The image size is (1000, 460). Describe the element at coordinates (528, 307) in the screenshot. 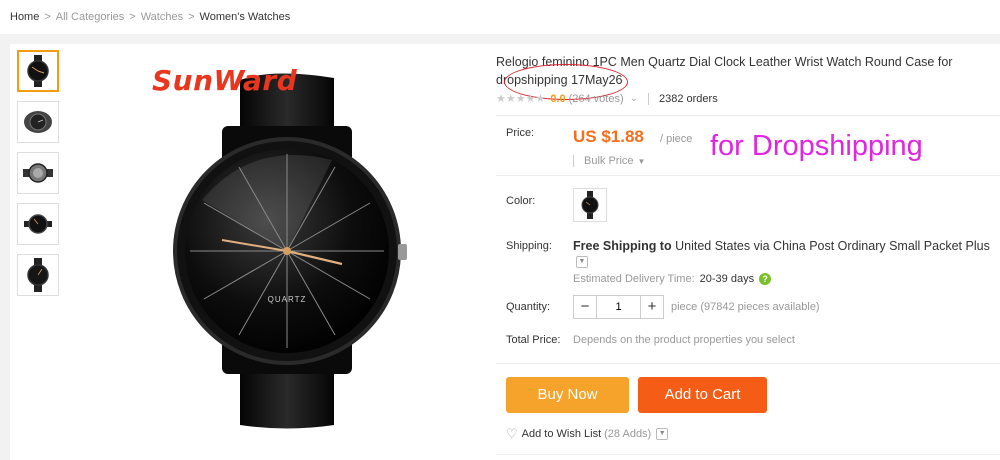

I see `quantity-label: Quantity:` at that location.